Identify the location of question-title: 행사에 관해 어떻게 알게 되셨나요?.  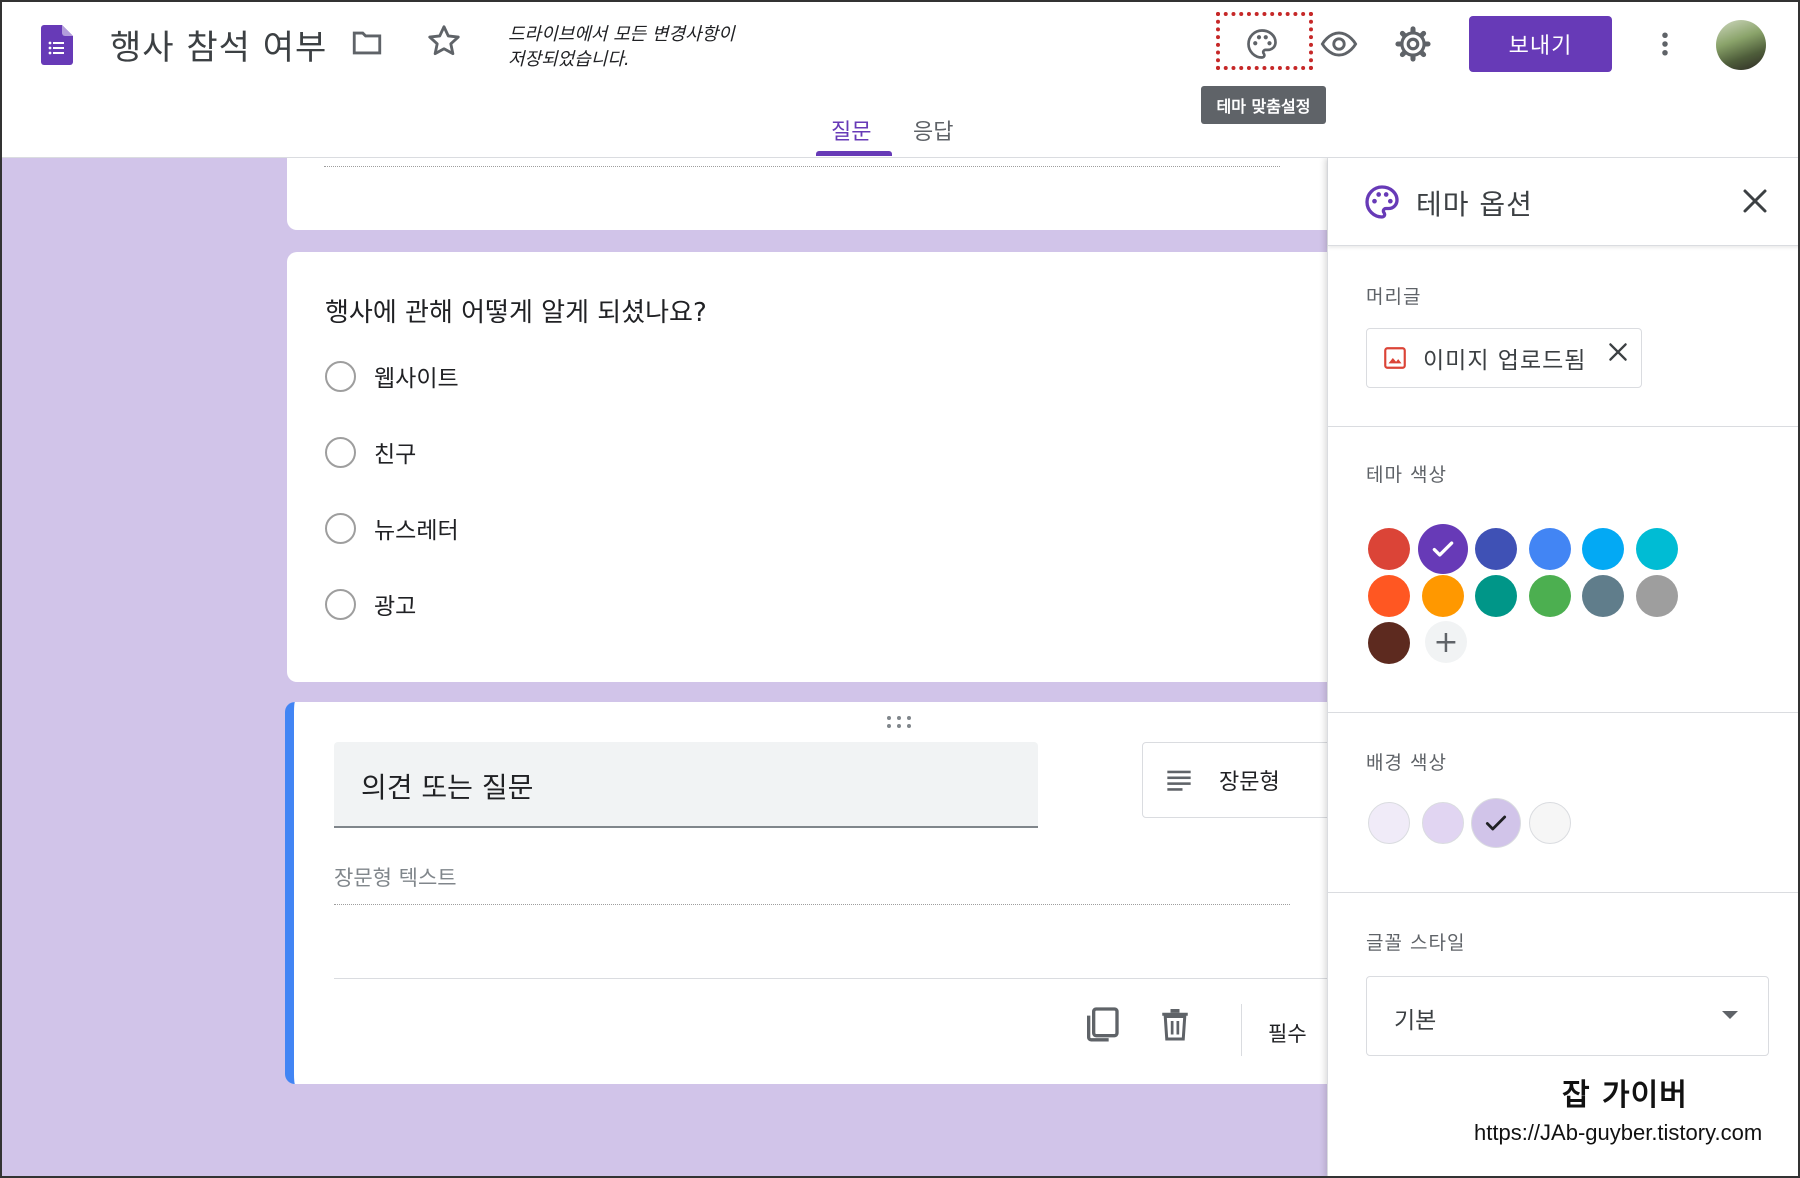
(516, 313).